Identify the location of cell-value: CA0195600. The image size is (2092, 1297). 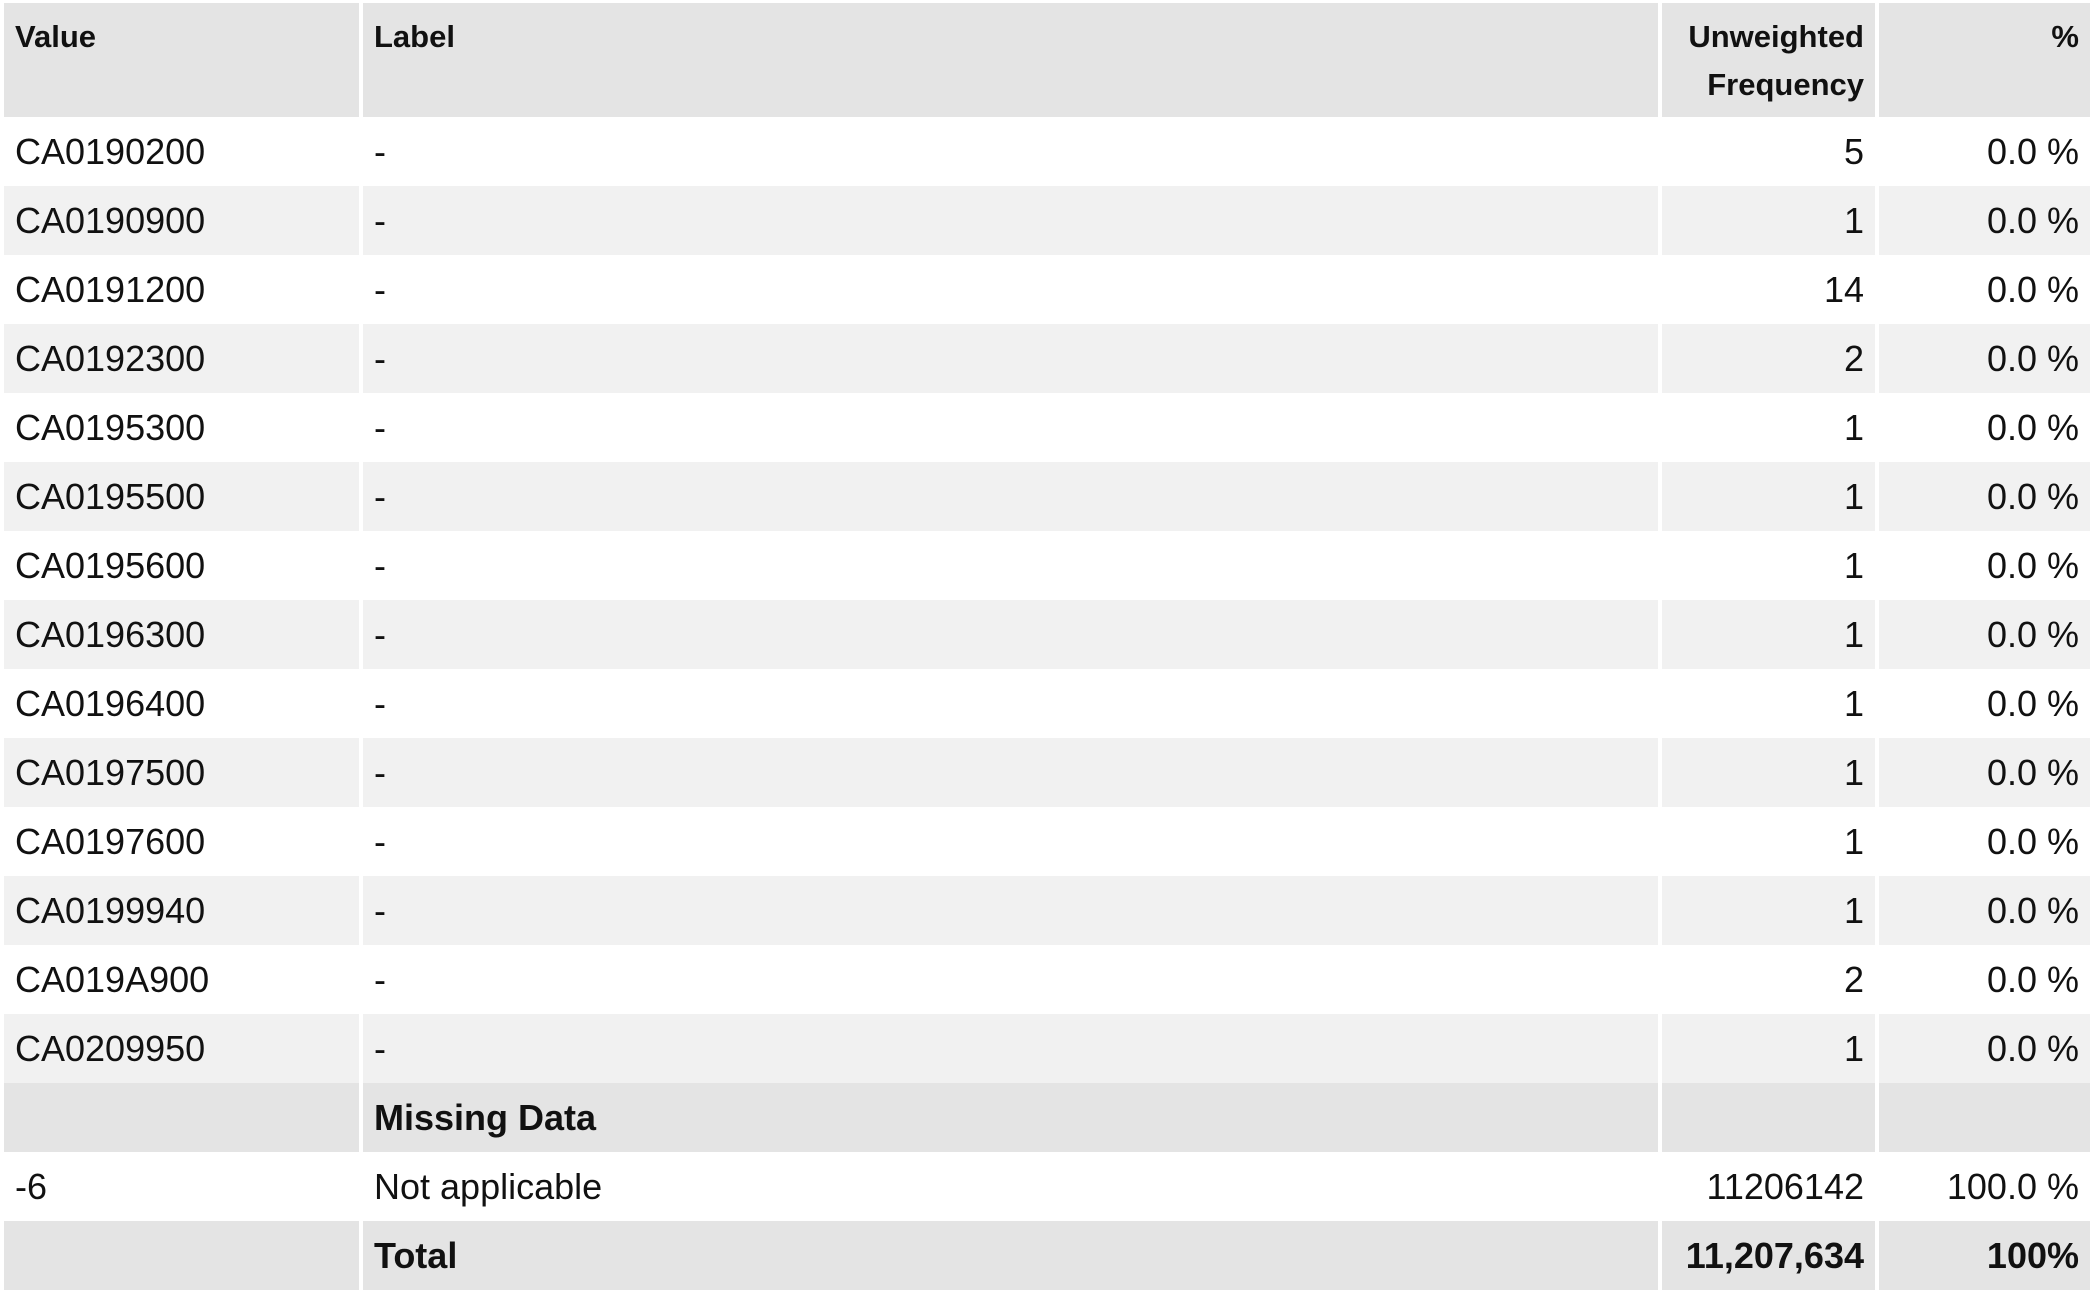
(181, 565).